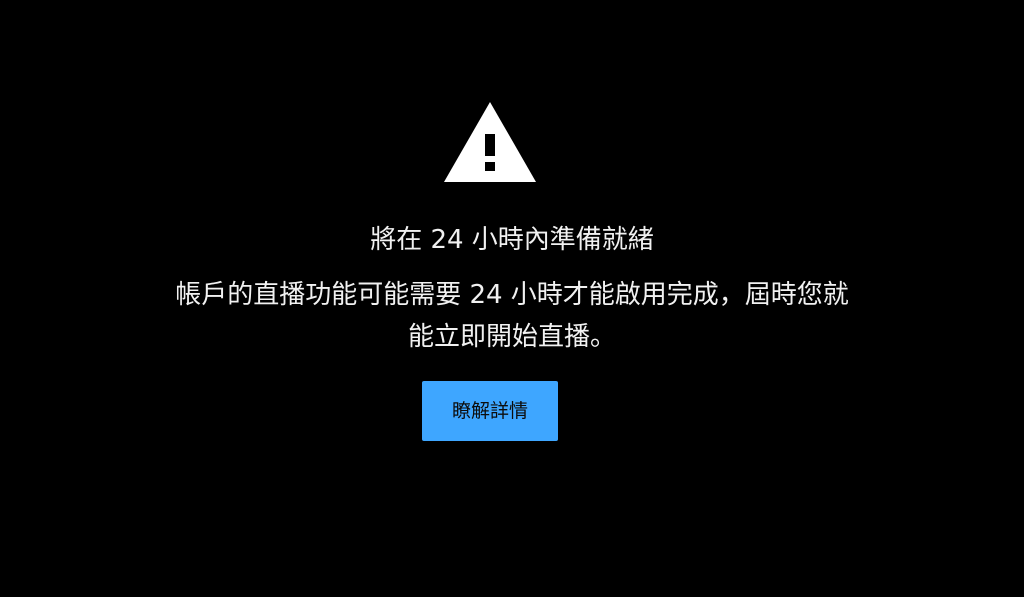 This screenshot has height=597, width=1024. I want to click on dialog-message: 帳戶的直播功能可能需要 24 小時才能啟用完成，屆時您就 能立即開始直播。, so click(512, 316).